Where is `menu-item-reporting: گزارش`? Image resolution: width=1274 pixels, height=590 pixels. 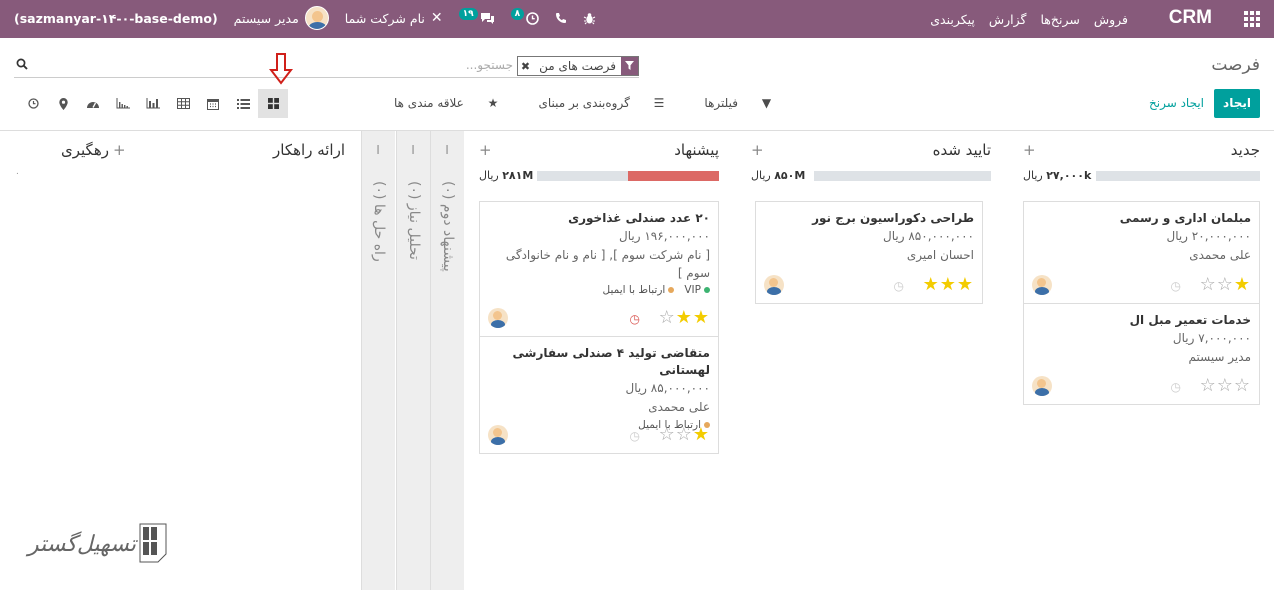 menu-item-reporting: گزارش is located at coordinates (1008, 19).